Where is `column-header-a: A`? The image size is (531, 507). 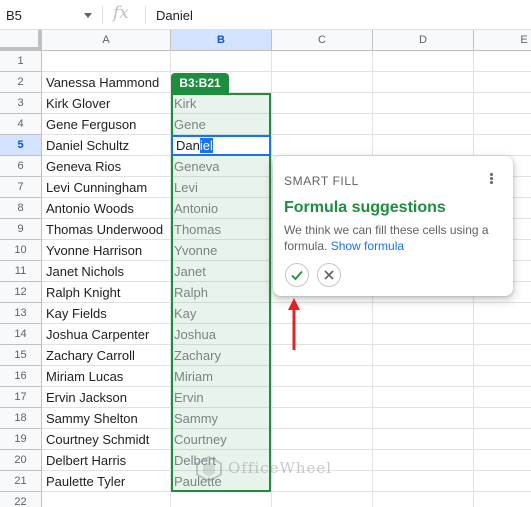 column-header-a: A is located at coordinates (106, 40).